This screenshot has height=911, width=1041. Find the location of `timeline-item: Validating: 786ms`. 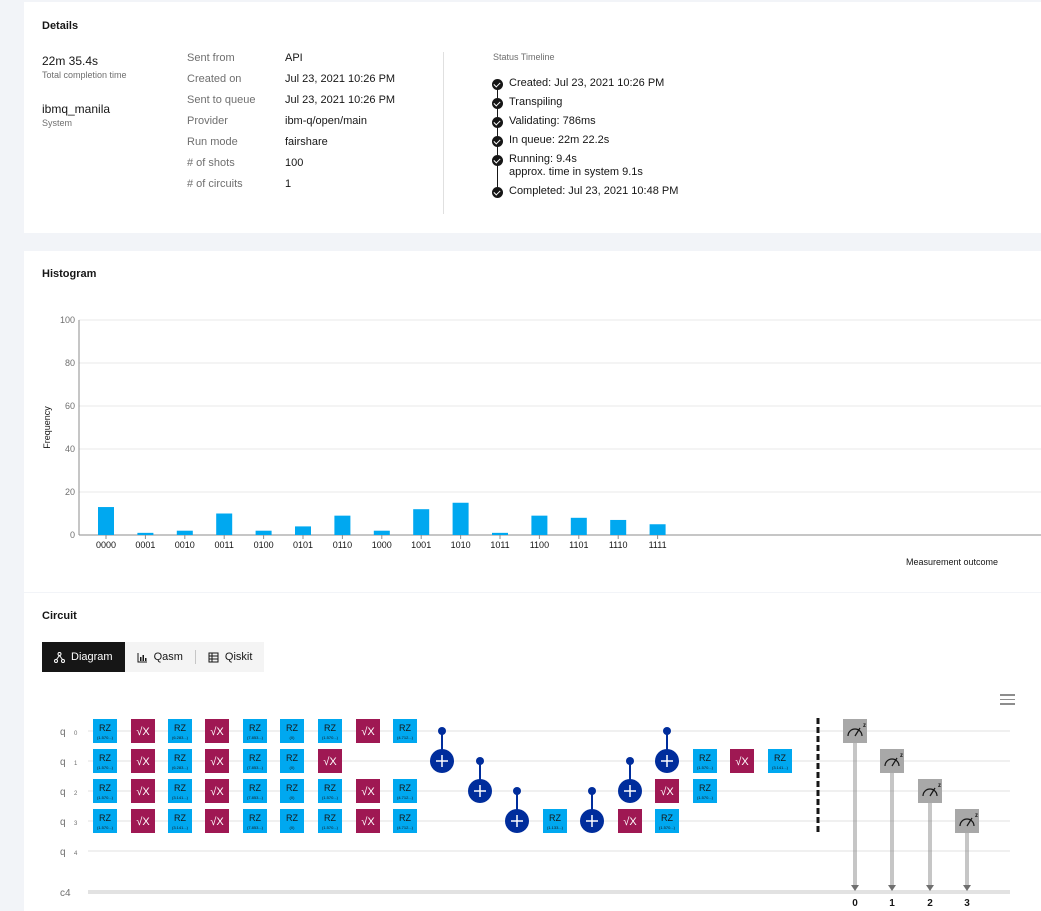

timeline-item: Validating: 786ms is located at coordinates (552, 121).